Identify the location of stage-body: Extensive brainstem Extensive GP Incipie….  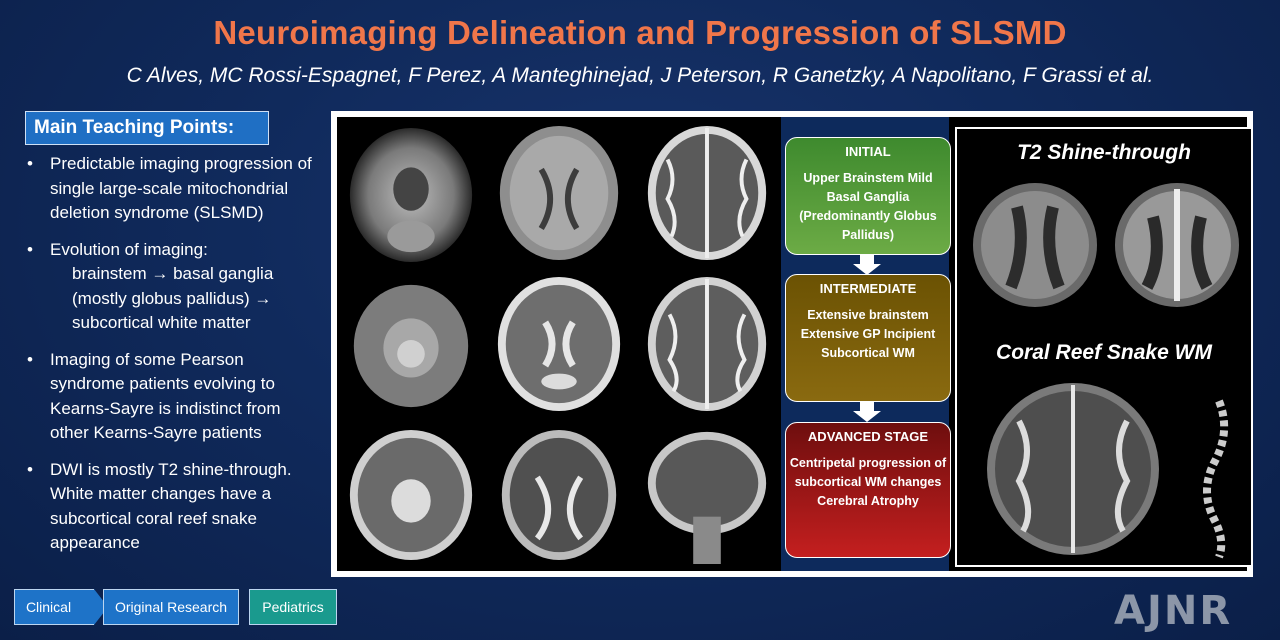
(868, 334).